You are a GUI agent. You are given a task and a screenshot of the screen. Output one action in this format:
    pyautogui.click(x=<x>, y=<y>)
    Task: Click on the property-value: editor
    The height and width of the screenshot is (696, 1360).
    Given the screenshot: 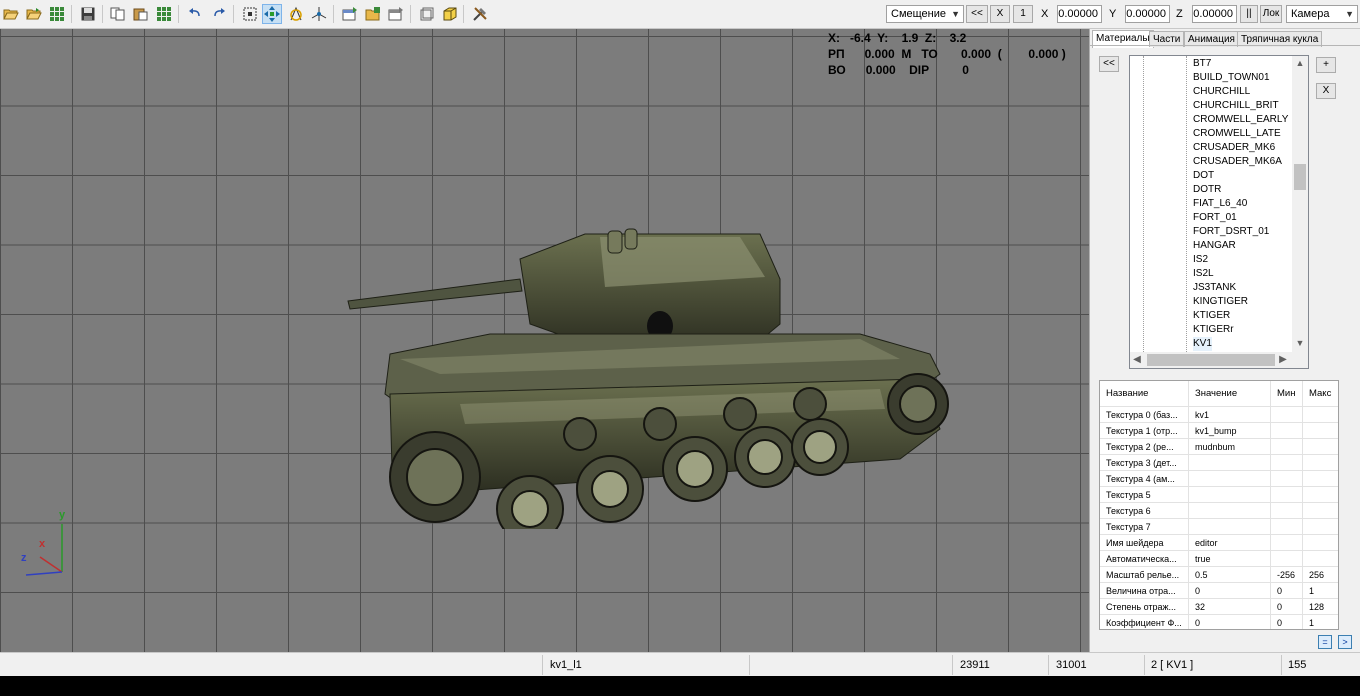 What is the action you would take?
    pyautogui.click(x=1230, y=543)
    